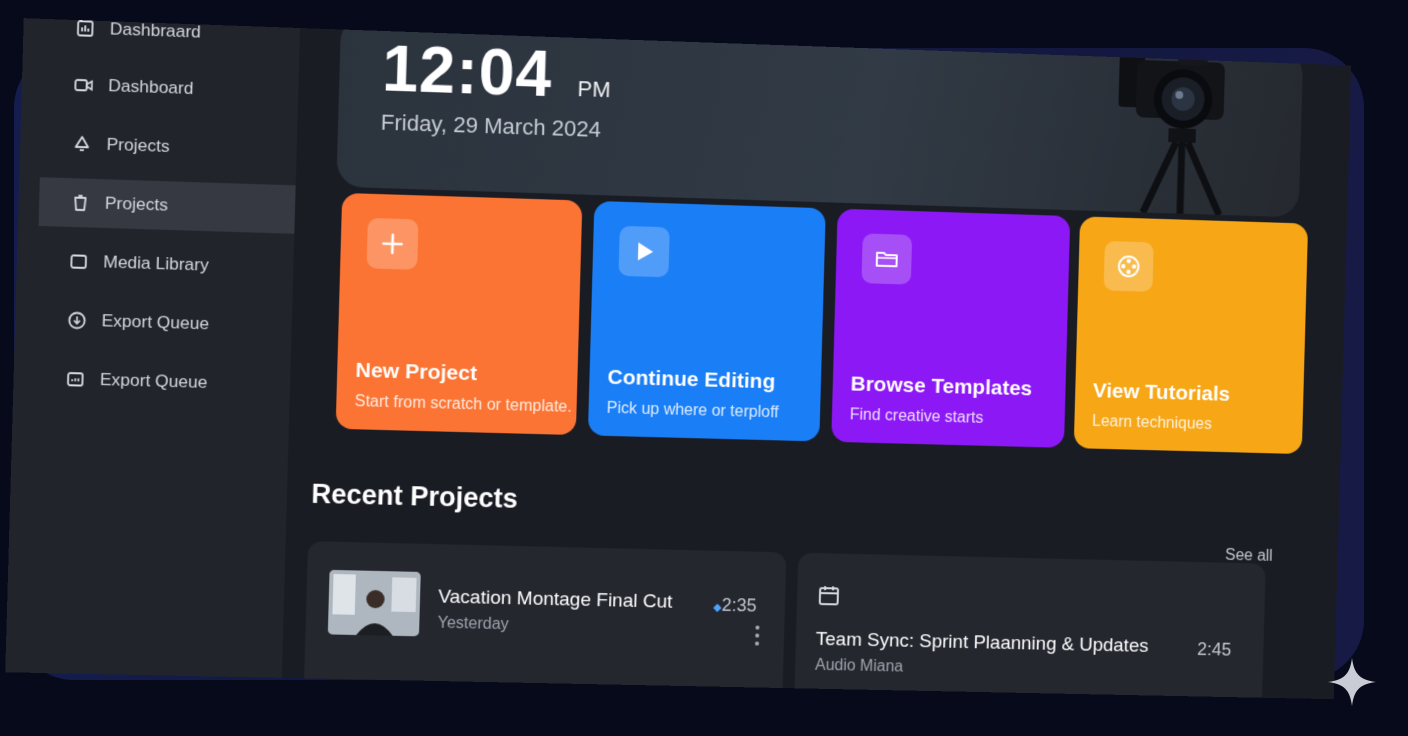  I want to click on card-title: View Tutorials, so click(1161, 392).